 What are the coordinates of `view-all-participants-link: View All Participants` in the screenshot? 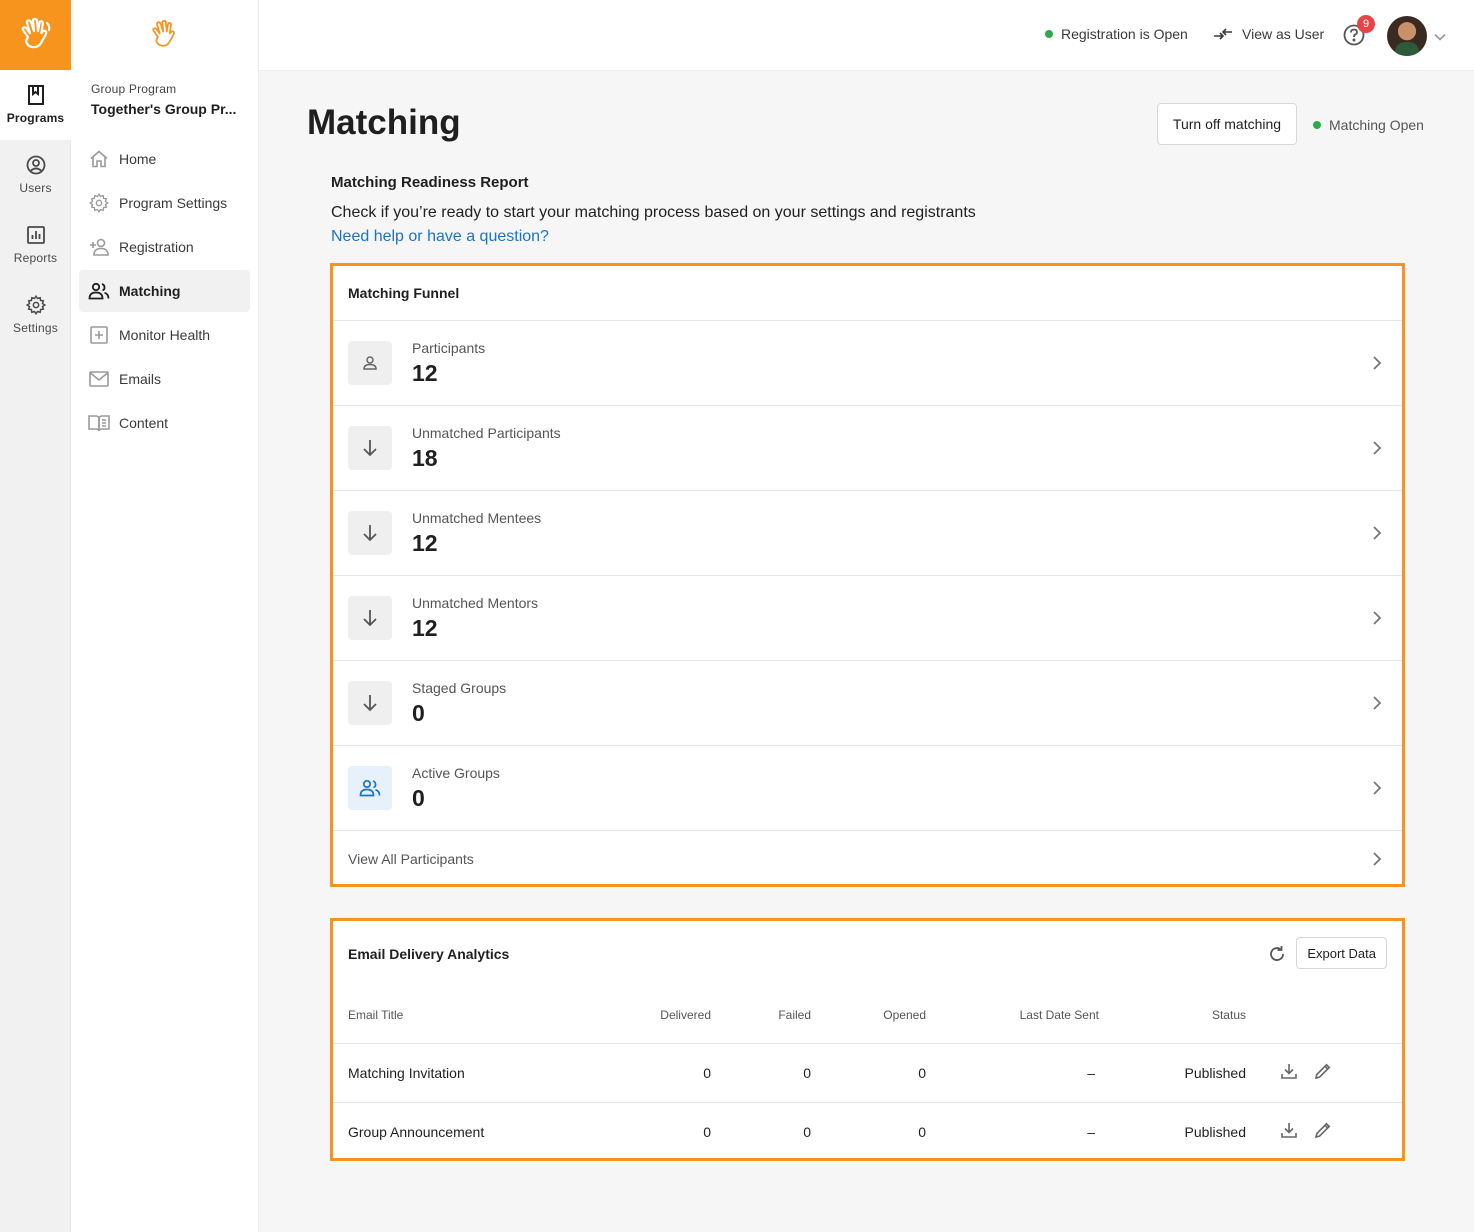 It's located at (867, 858).